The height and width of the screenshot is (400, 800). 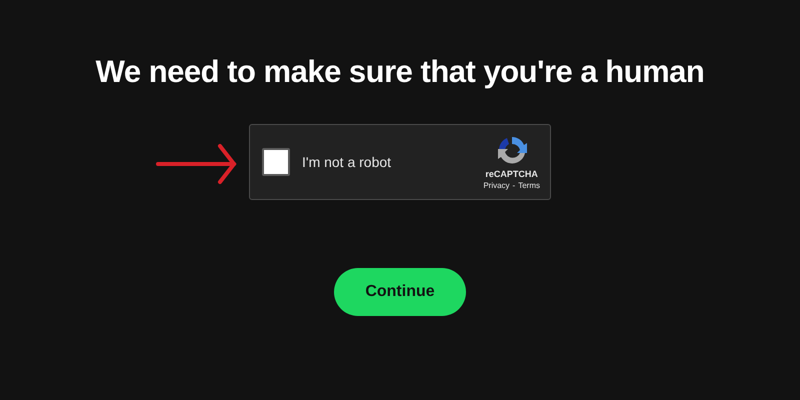 I want to click on arrow-icon, so click(x=197, y=164).